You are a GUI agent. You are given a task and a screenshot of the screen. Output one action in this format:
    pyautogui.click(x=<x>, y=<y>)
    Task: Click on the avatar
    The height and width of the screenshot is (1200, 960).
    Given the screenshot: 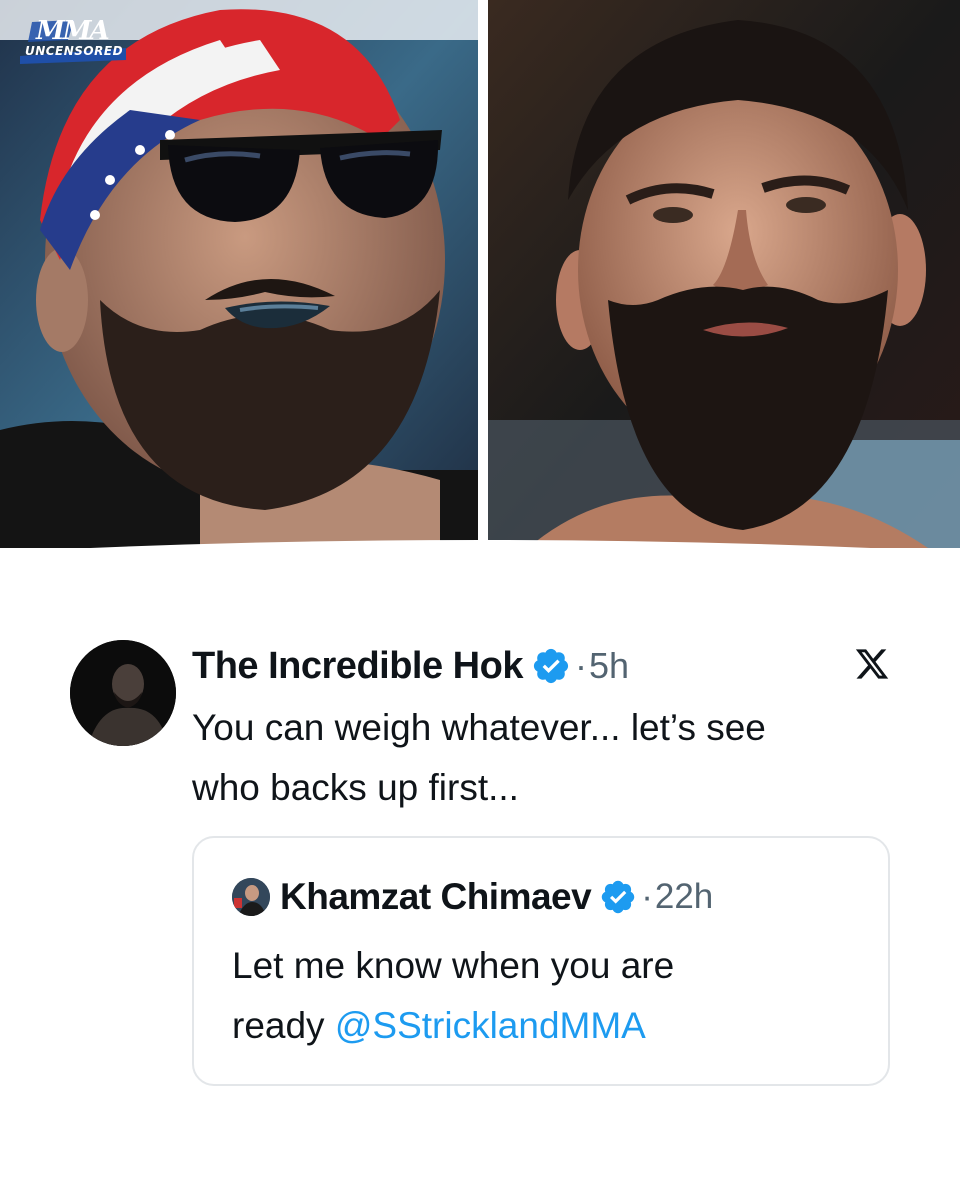 What is the action you would take?
    pyautogui.click(x=123, y=693)
    